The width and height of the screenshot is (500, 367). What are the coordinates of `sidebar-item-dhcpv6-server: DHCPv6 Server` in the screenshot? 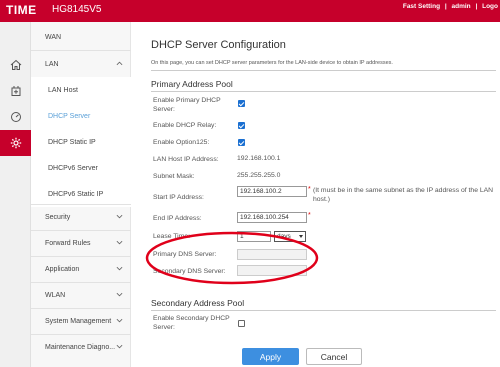 It's located at (81, 168).